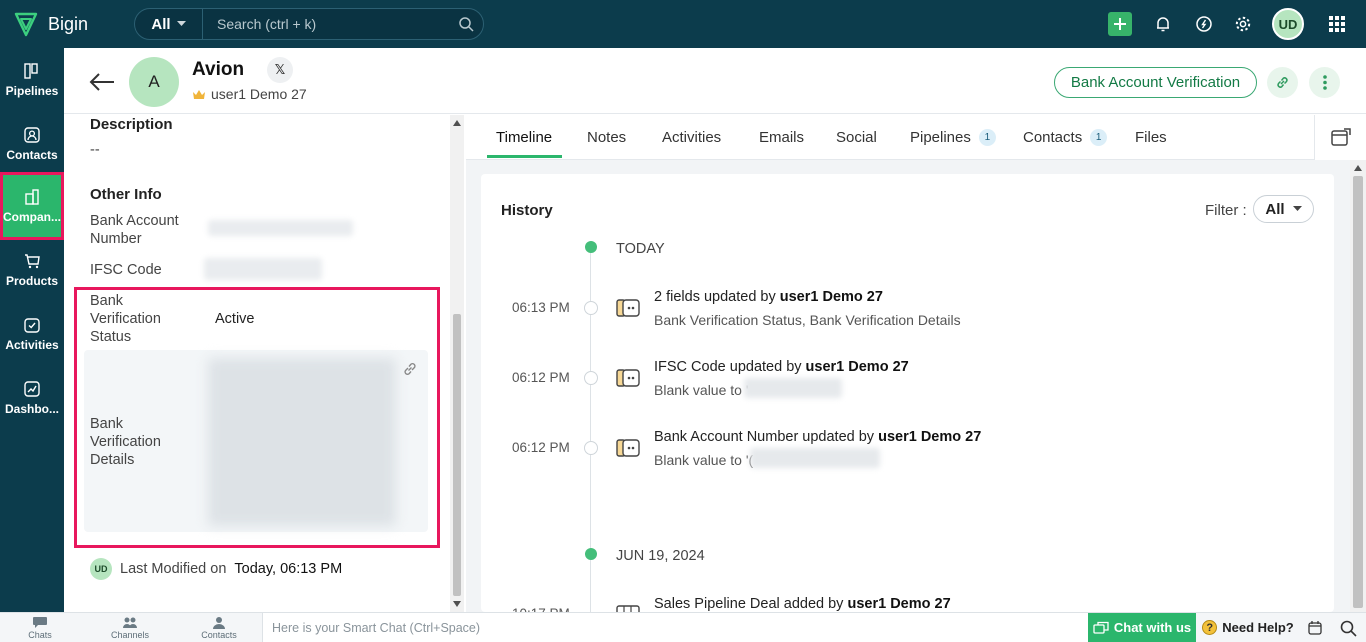 This screenshot has width=1366, height=642. I want to click on description-value: --, so click(95, 150).